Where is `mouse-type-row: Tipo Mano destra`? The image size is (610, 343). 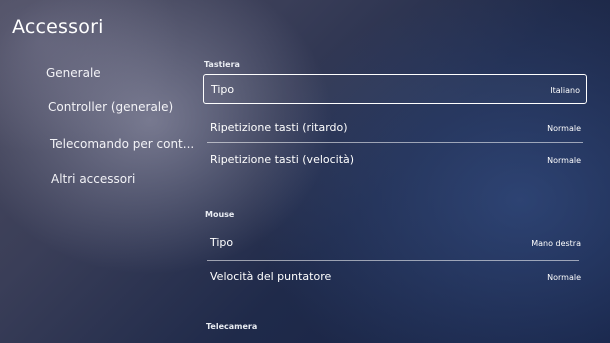
mouse-type-row: Tipo Mano destra is located at coordinates (395, 243).